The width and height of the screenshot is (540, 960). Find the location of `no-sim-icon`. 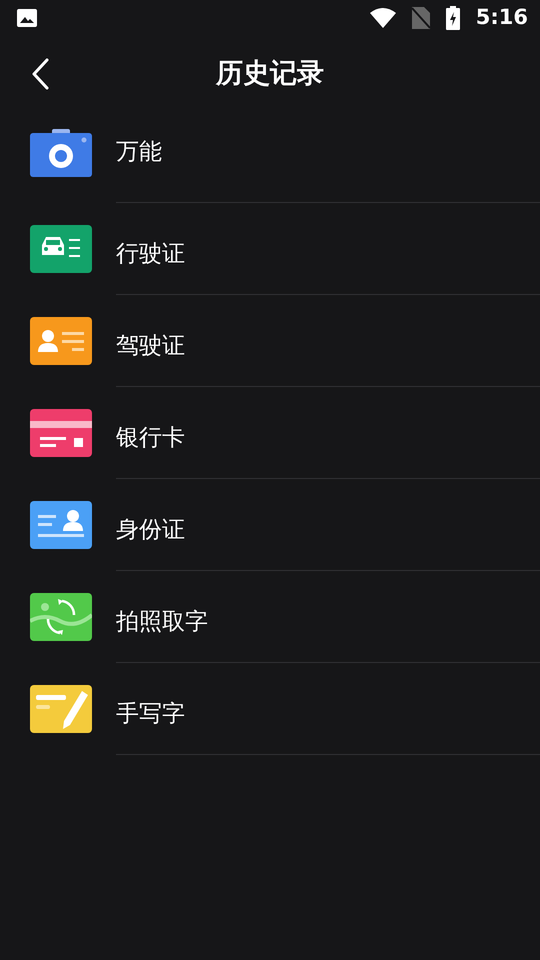

no-sim-icon is located at coordinates (421, 18).